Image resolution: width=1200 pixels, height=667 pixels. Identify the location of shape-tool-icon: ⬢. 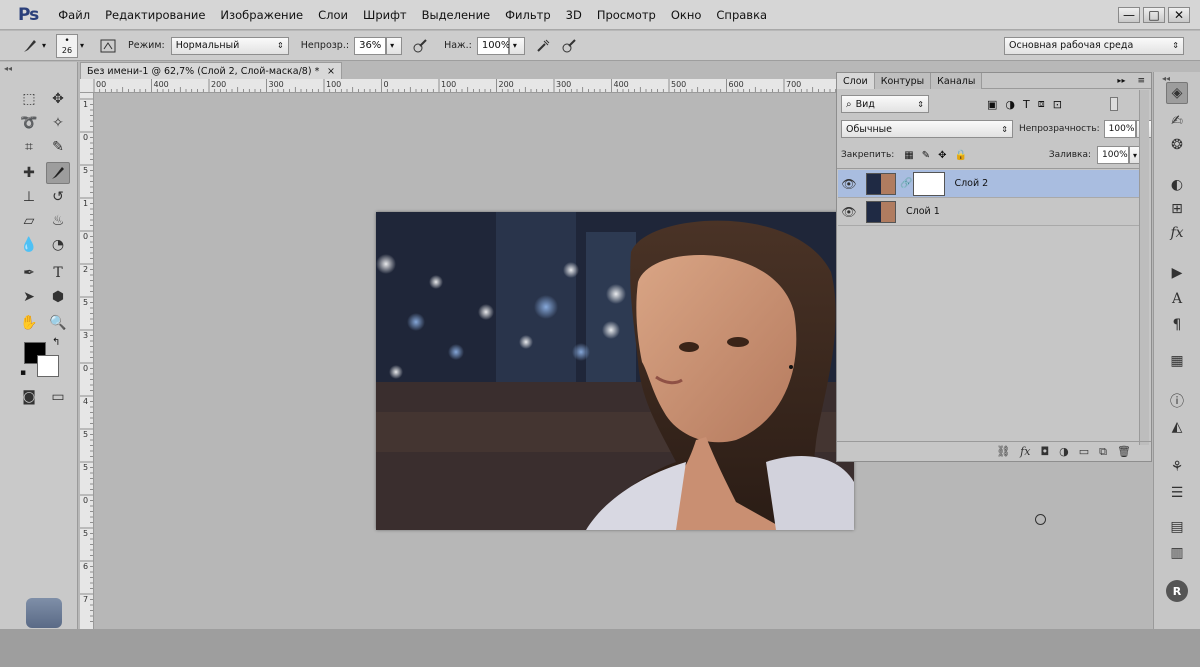
(58, 297).